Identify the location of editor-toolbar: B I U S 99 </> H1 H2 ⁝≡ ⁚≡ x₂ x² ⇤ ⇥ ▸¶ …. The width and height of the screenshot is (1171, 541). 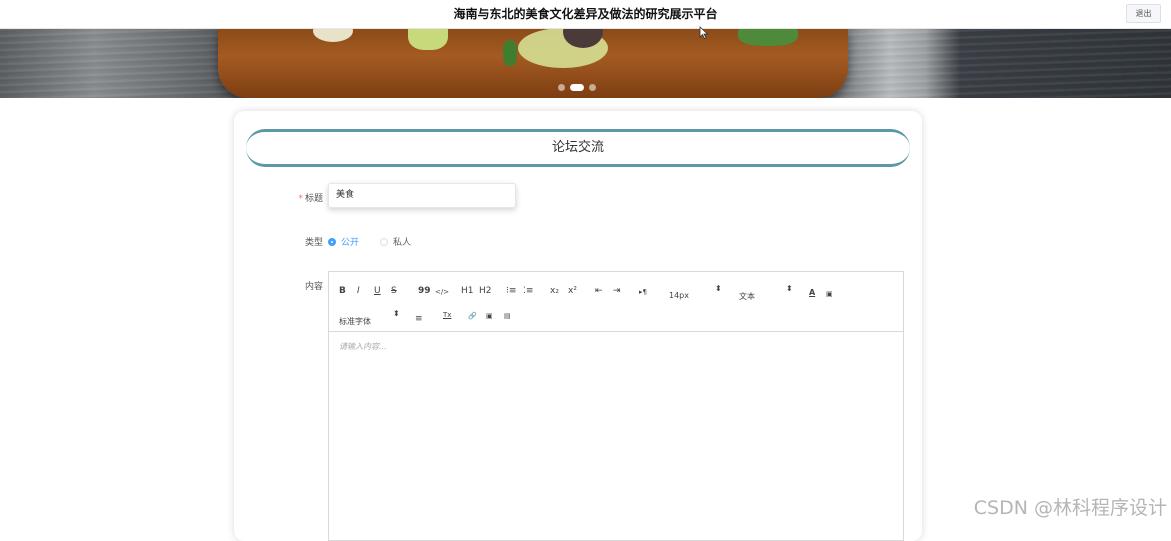
(616, 302).